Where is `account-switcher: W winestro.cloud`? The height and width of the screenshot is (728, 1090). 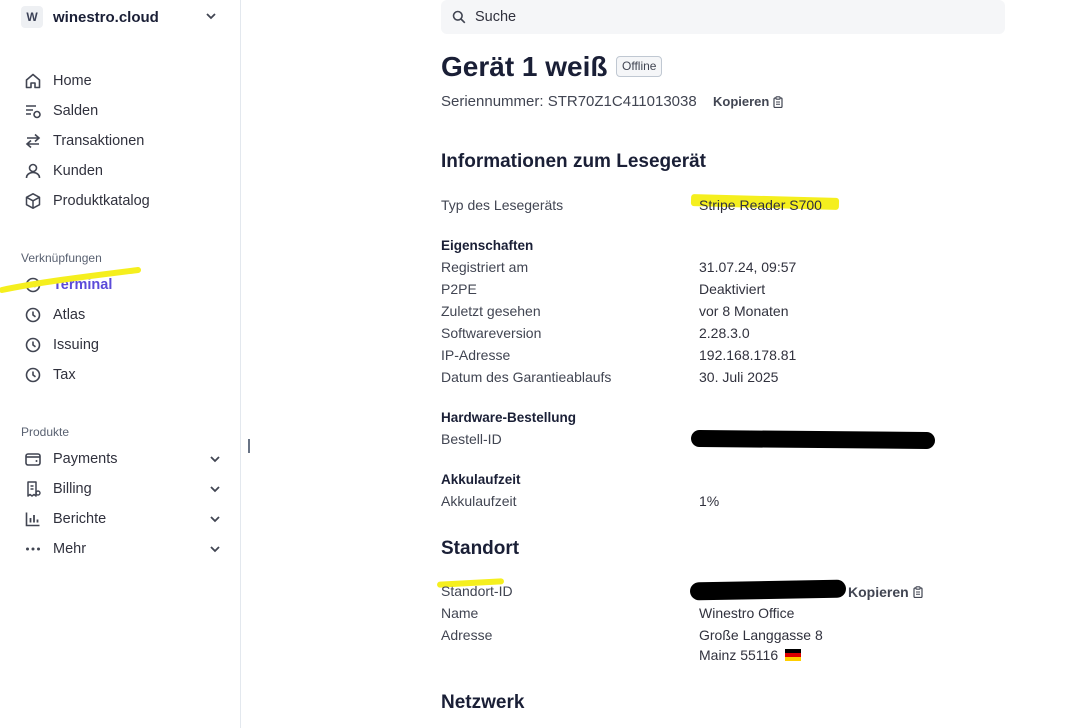
account-switcher: W winestro.cloud is located at coordinates (121, 17).